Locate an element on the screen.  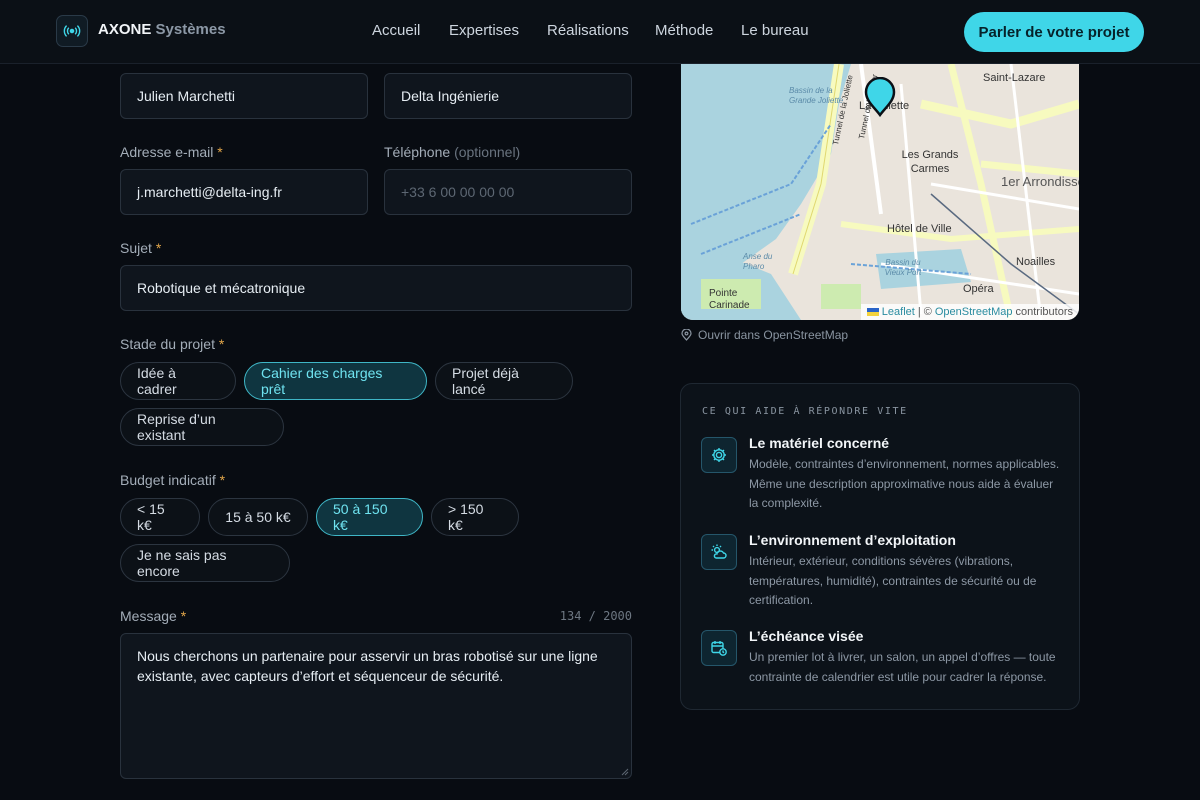
stage-chip-launched: Projet déjà lancé is located at coordinates (504, 381).